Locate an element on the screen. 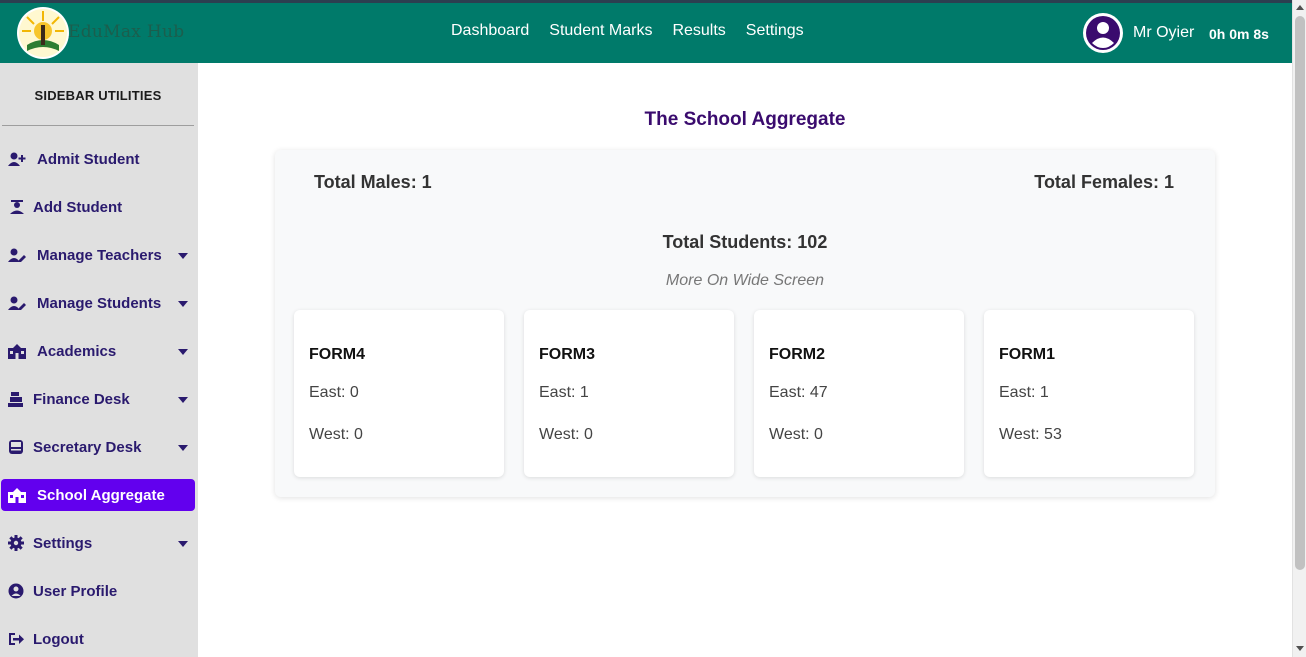 The image size is (1306, 657). session-timer: 0h 0m 8s is located at coordinates (1239, 34).